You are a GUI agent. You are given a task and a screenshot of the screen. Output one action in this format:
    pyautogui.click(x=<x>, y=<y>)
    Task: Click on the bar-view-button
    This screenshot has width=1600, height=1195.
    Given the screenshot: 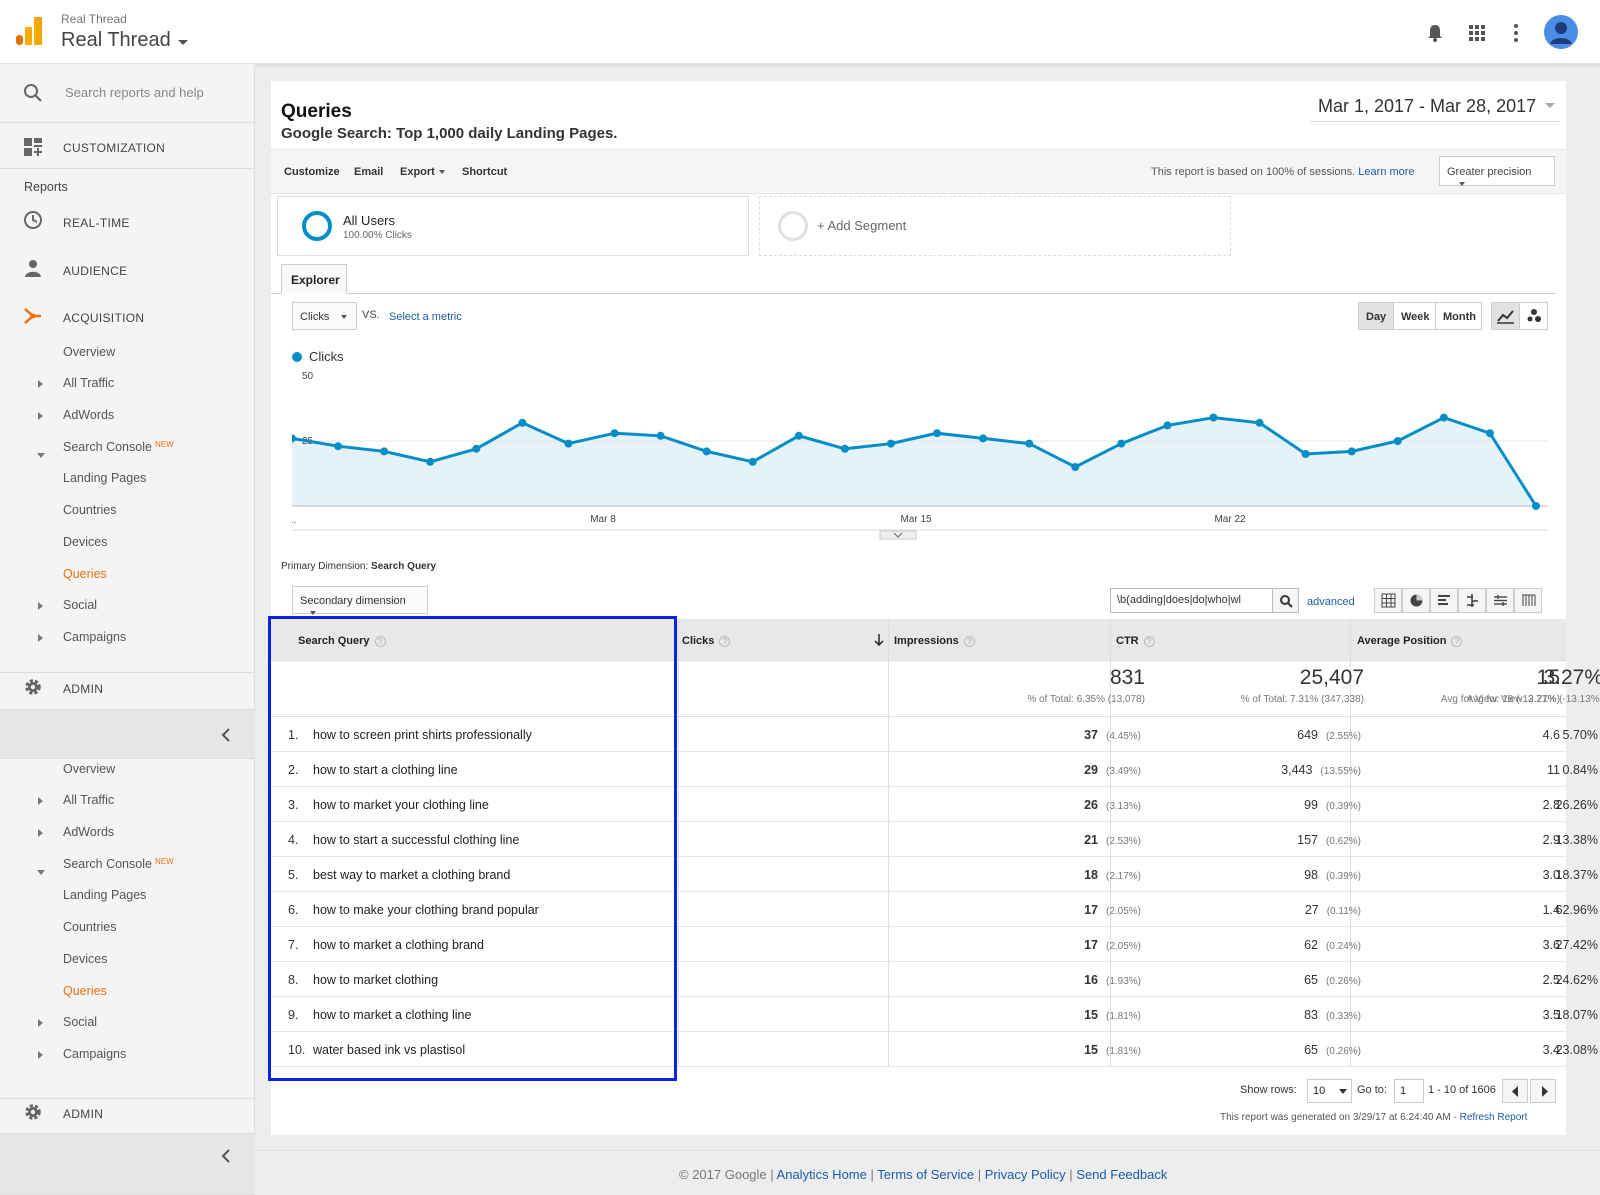 What is the action you would take?
    pyautogui.click(x=1444, y=600)
    